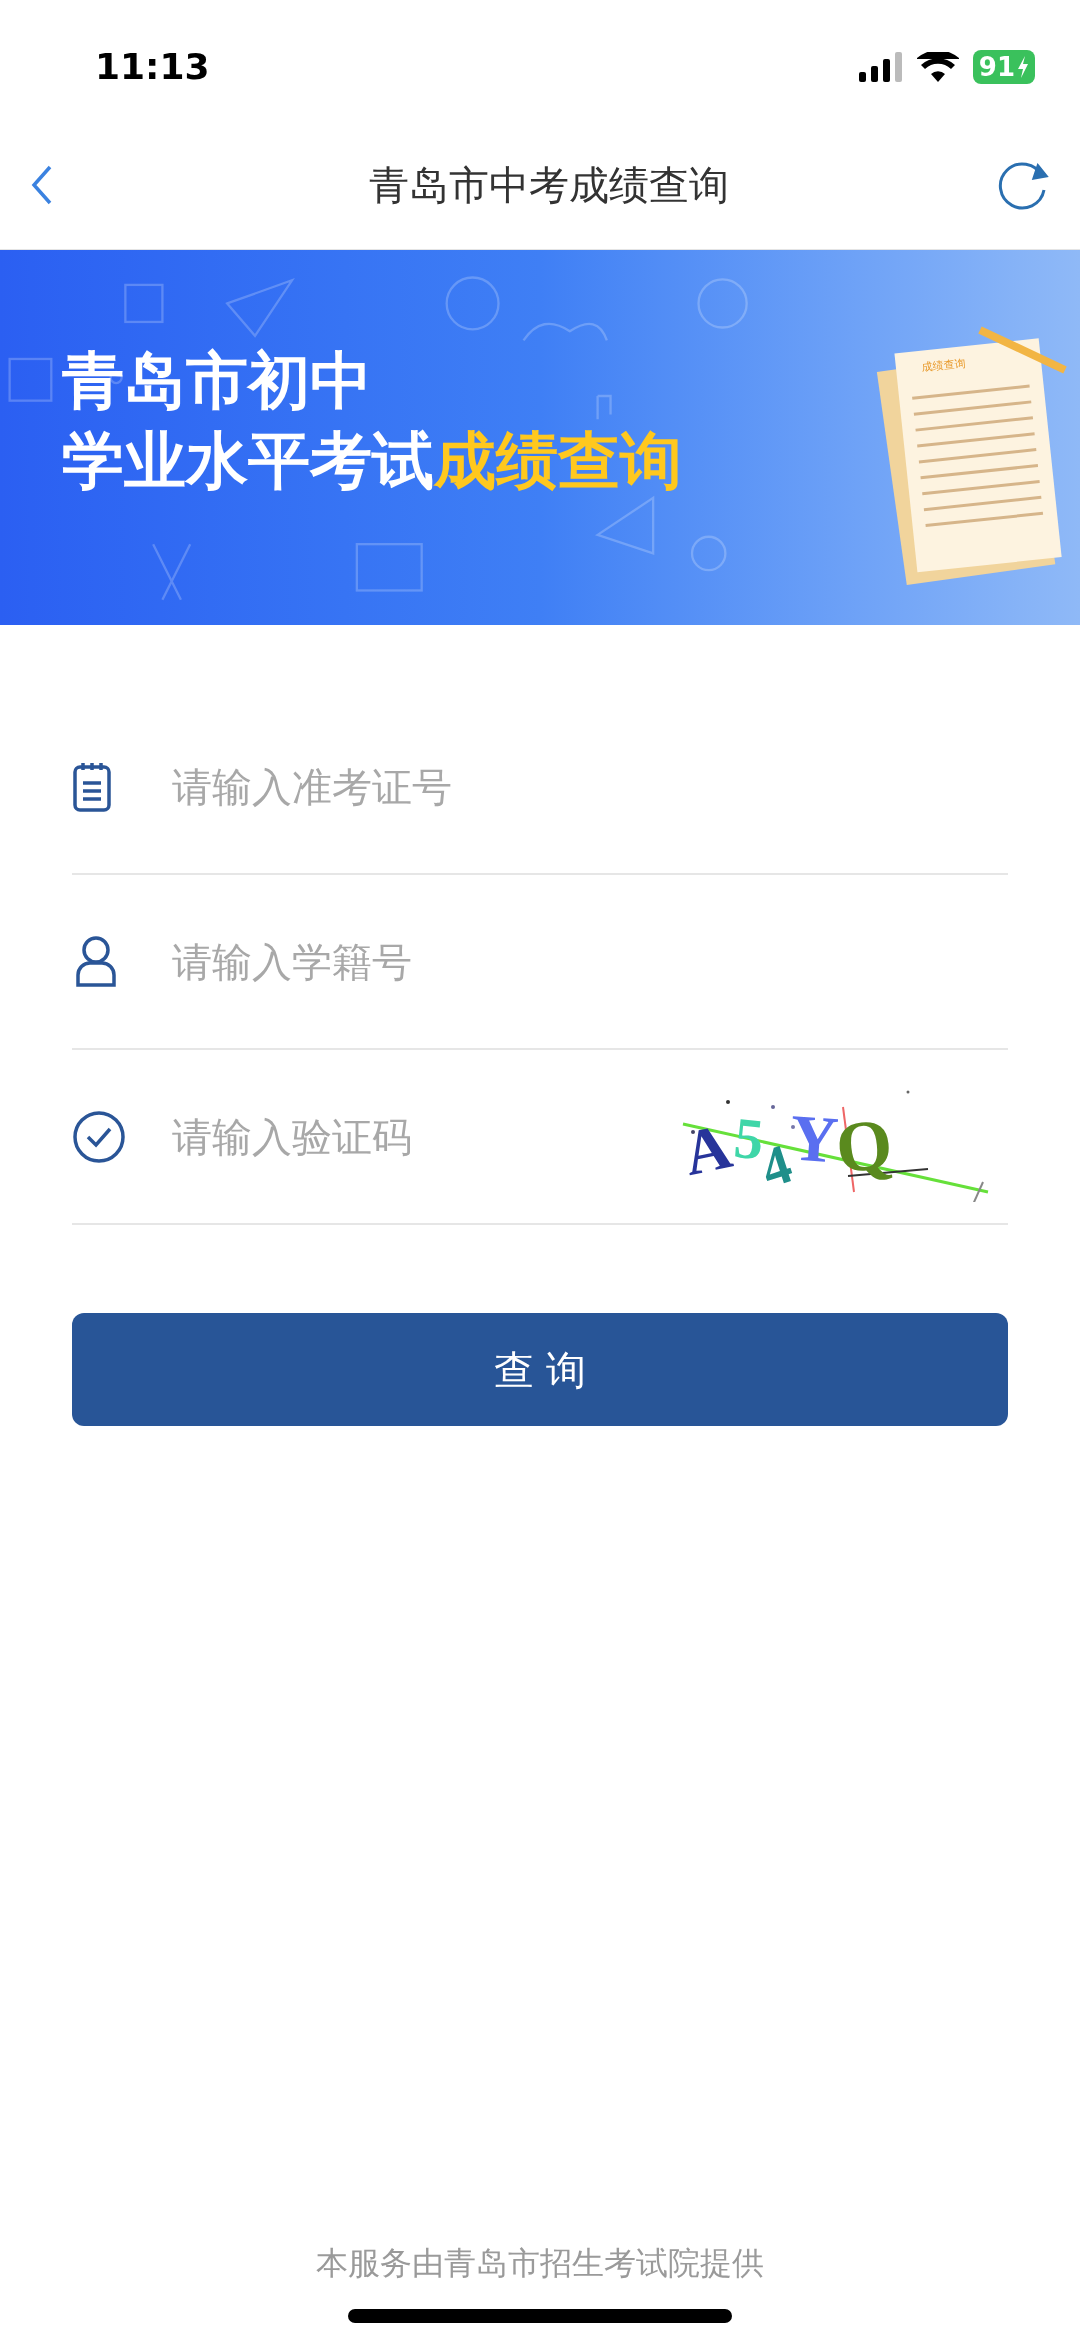  What do you see at coordinates (415, 1136) in the screenshot?
I see `input-field: 请输入验证码` at bounding box center [415, 1136].